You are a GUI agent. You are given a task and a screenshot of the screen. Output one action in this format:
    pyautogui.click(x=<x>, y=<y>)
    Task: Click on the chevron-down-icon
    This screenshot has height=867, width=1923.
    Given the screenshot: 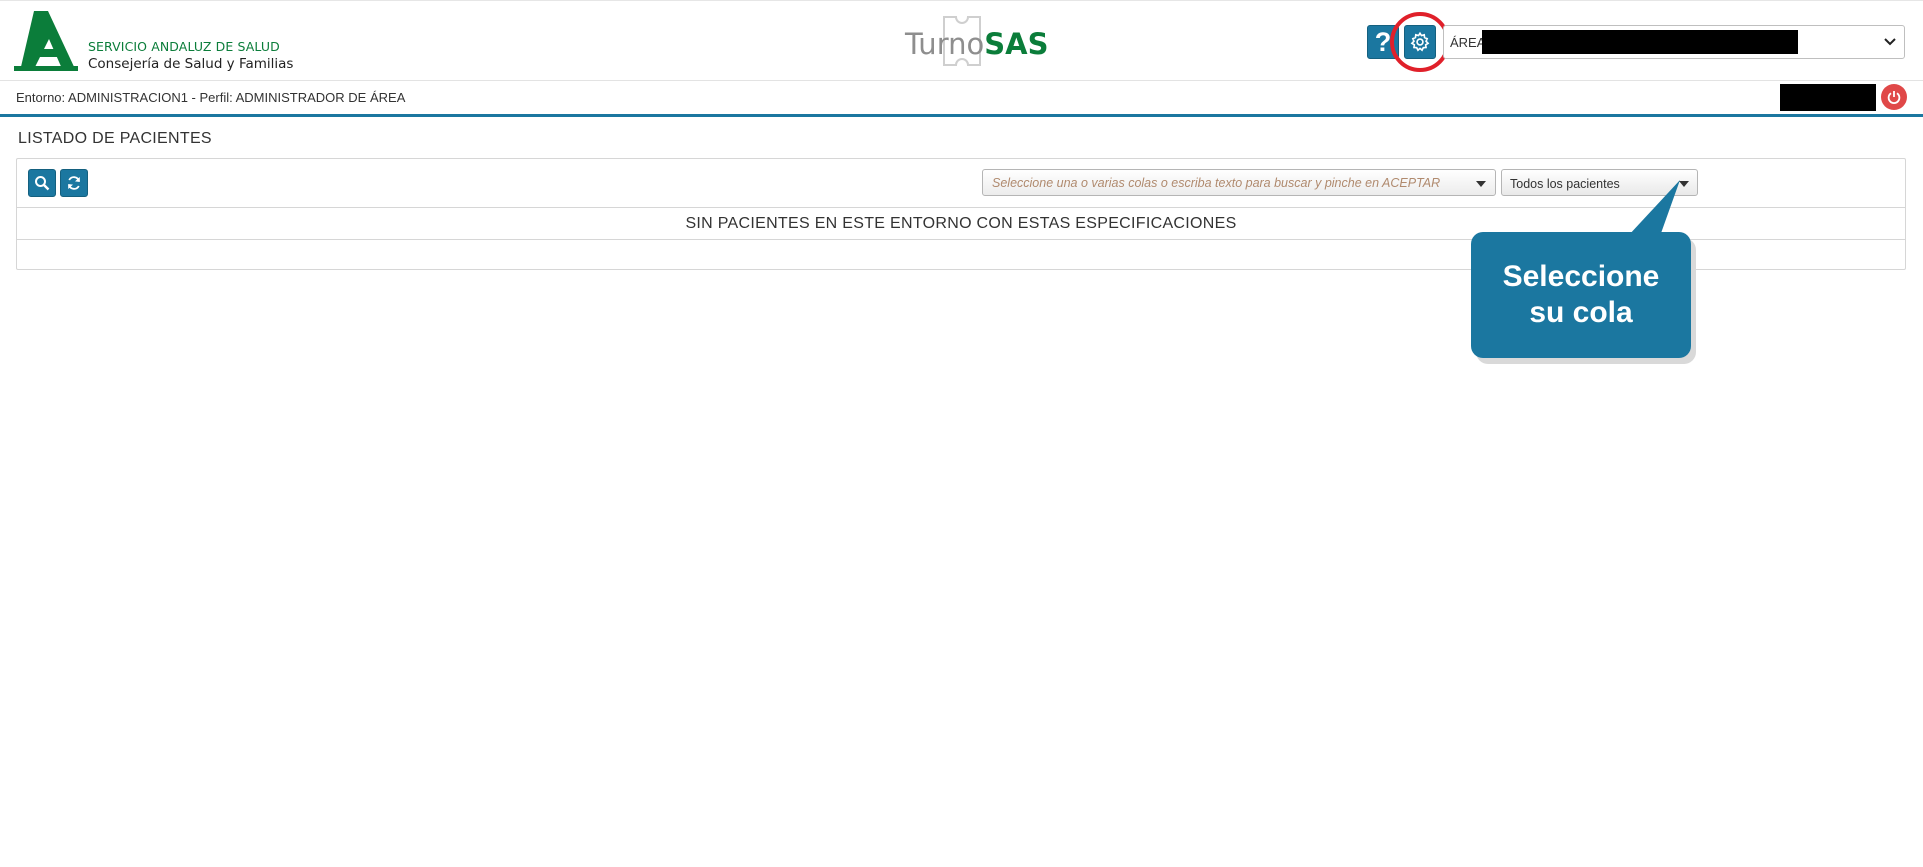 What is the action you would take?
    pyautogui.click(x=1890, y=42)
    